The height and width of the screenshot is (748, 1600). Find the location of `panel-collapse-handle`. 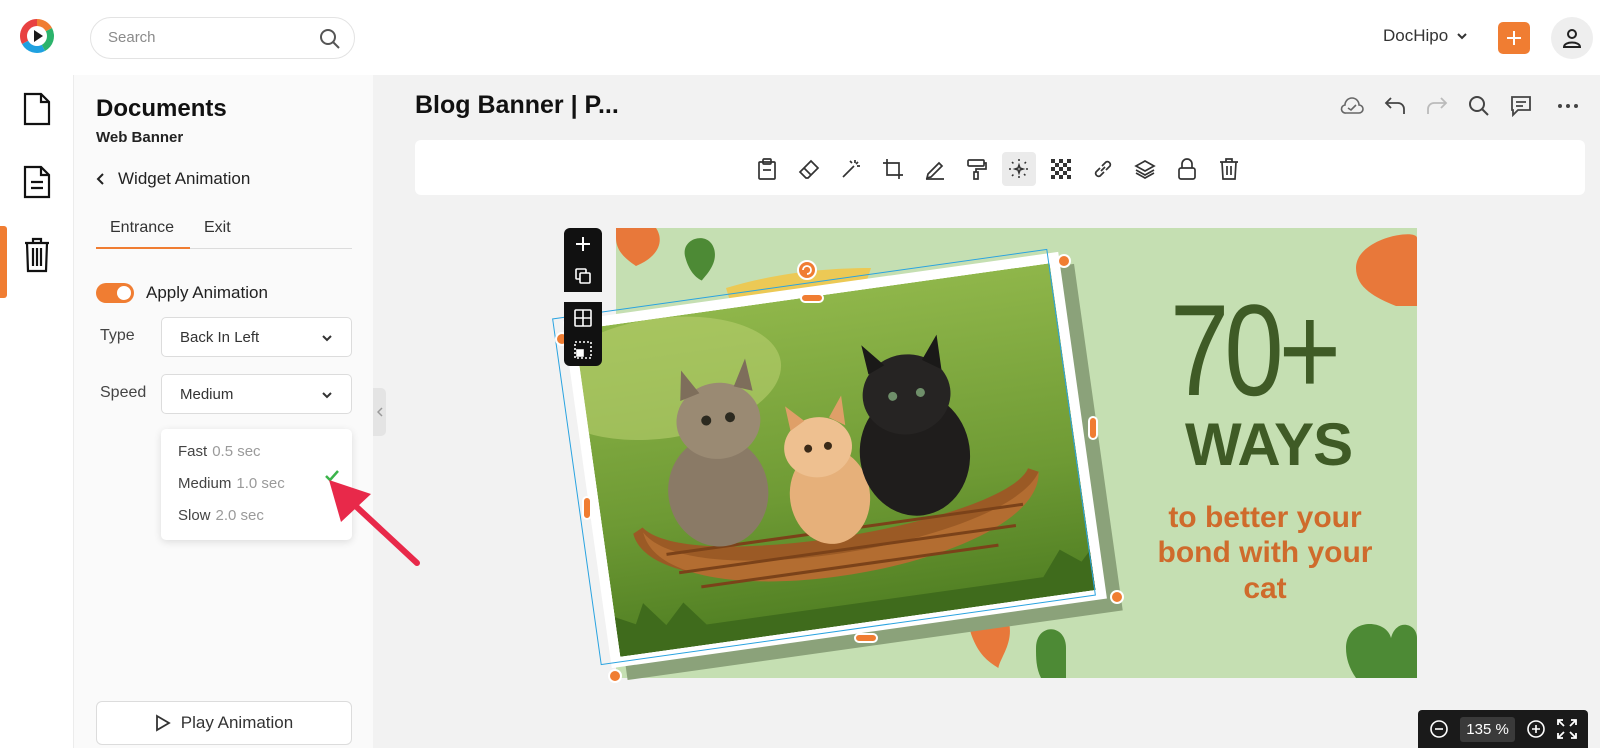

panel-collapse-handle is located at coordinates (379, 412).